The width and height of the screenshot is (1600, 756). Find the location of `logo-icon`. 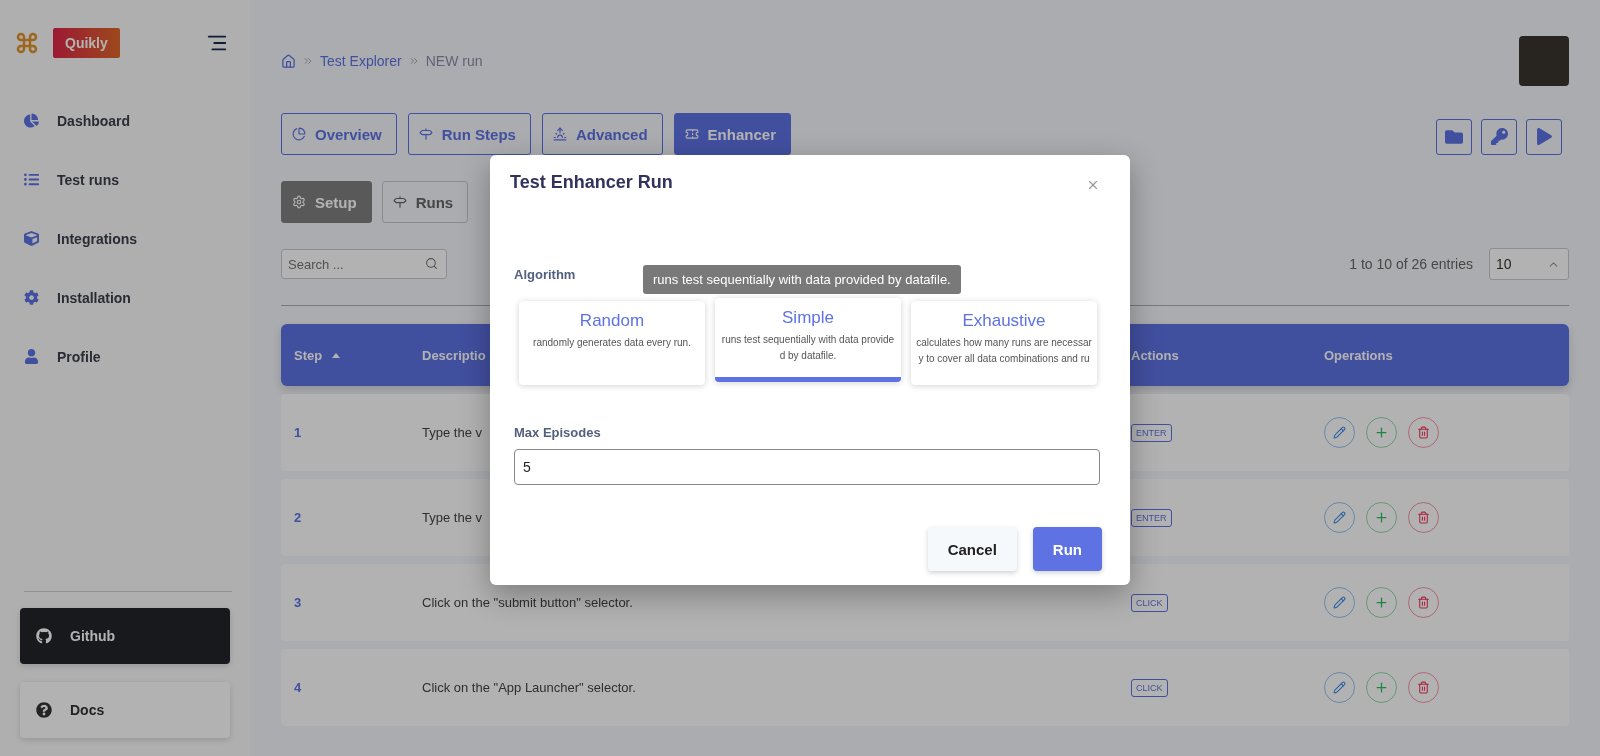

logo-icon is located at coordinates (27, 43).